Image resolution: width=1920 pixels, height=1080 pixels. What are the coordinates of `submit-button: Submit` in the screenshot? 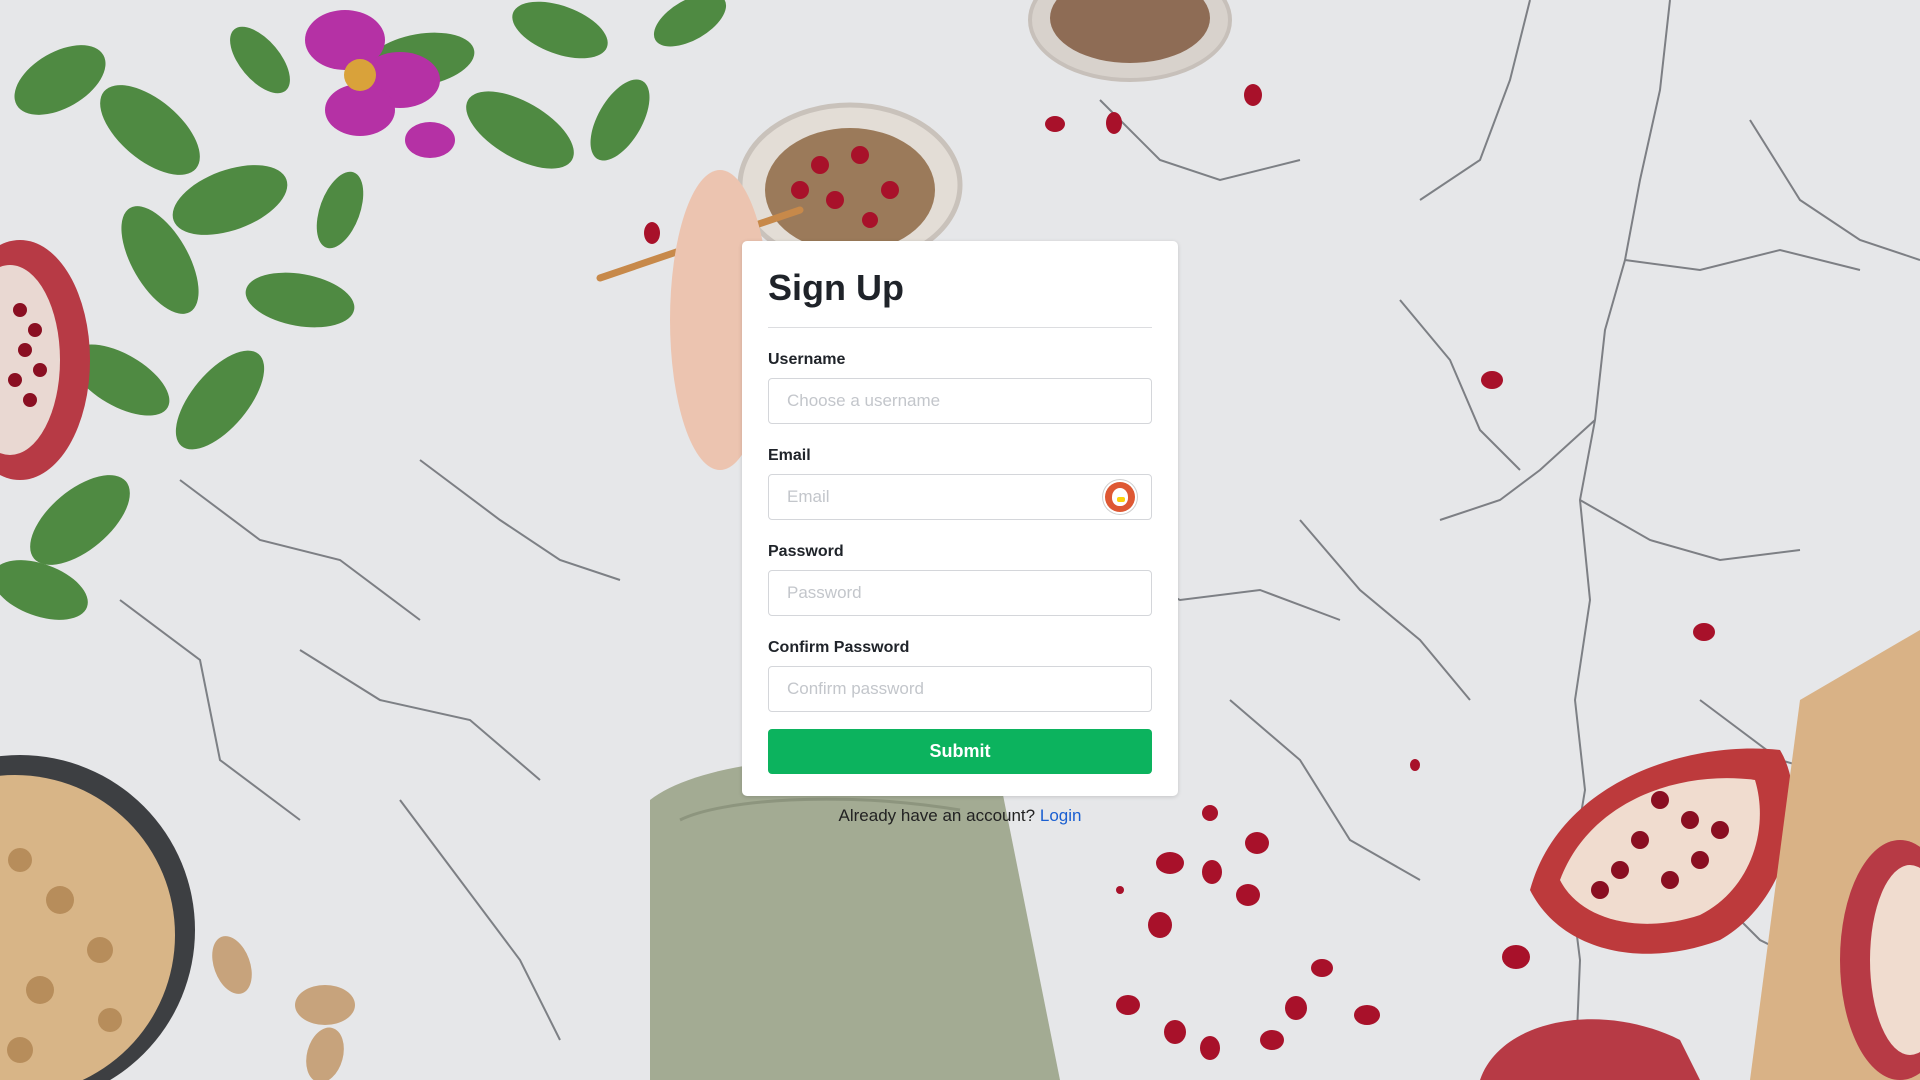 It's located at (960, 751).